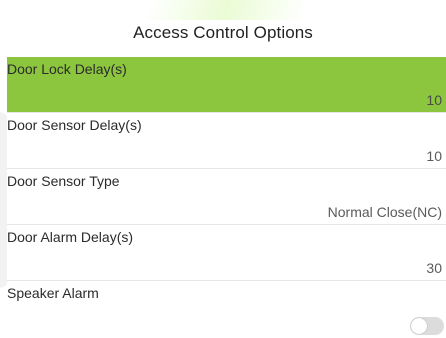  What do you see at coordinates (419, 326) in the screenshot?
I see `toggle-knob` at bounding box center [419, 326].